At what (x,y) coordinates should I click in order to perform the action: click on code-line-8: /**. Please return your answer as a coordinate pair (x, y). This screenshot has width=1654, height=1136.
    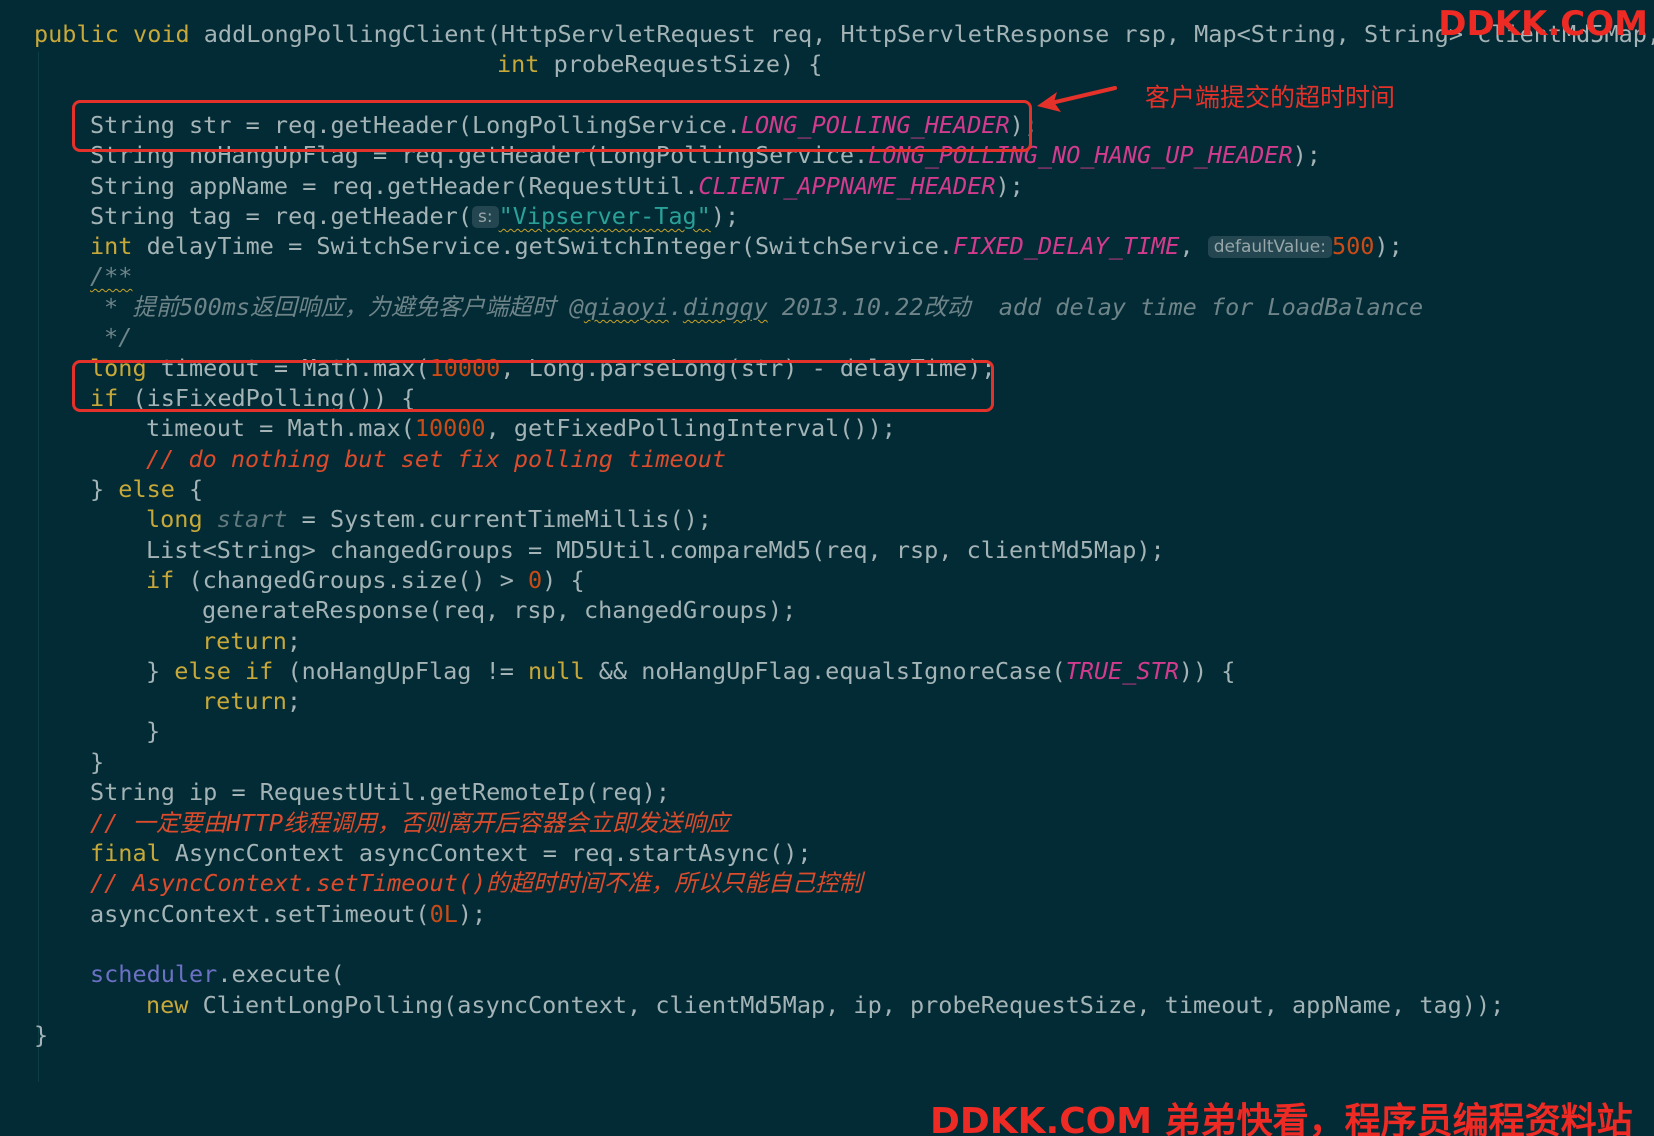
    Looking at the image, I should click on (111, 276).